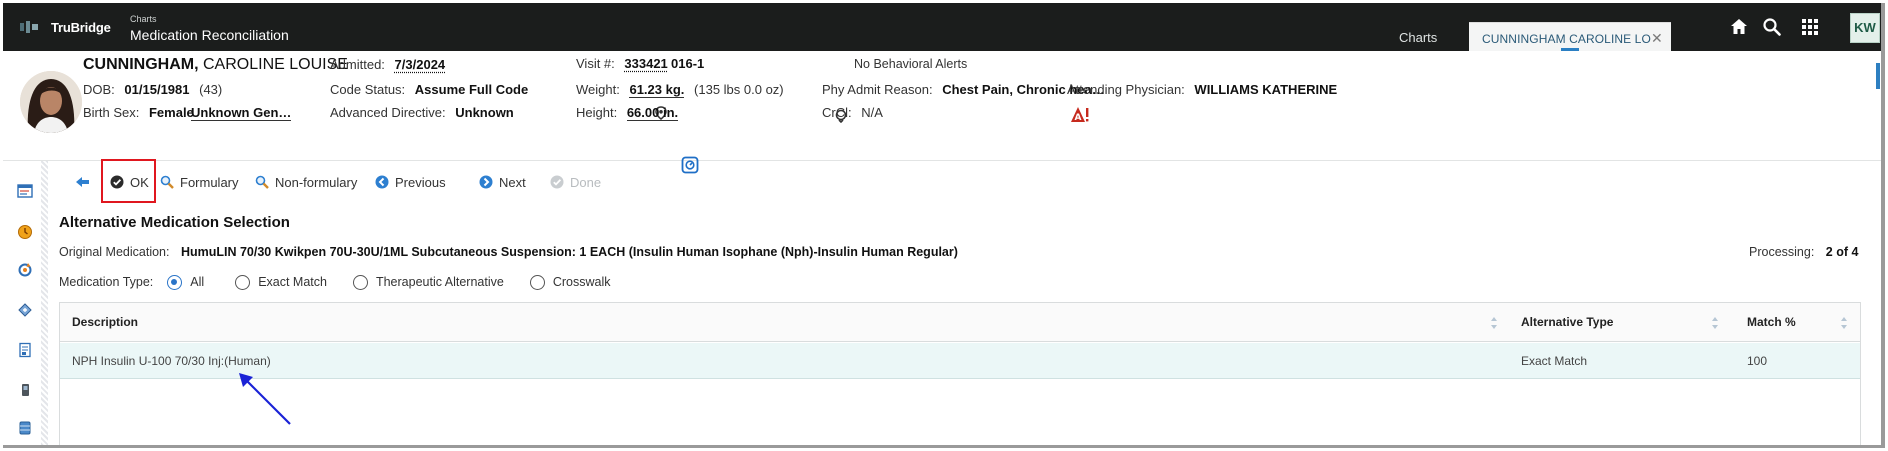 The width and height of the screenshot is (1888, 451). I want to click on cell-alternative-type: Exact Match, so click(1554, 361).